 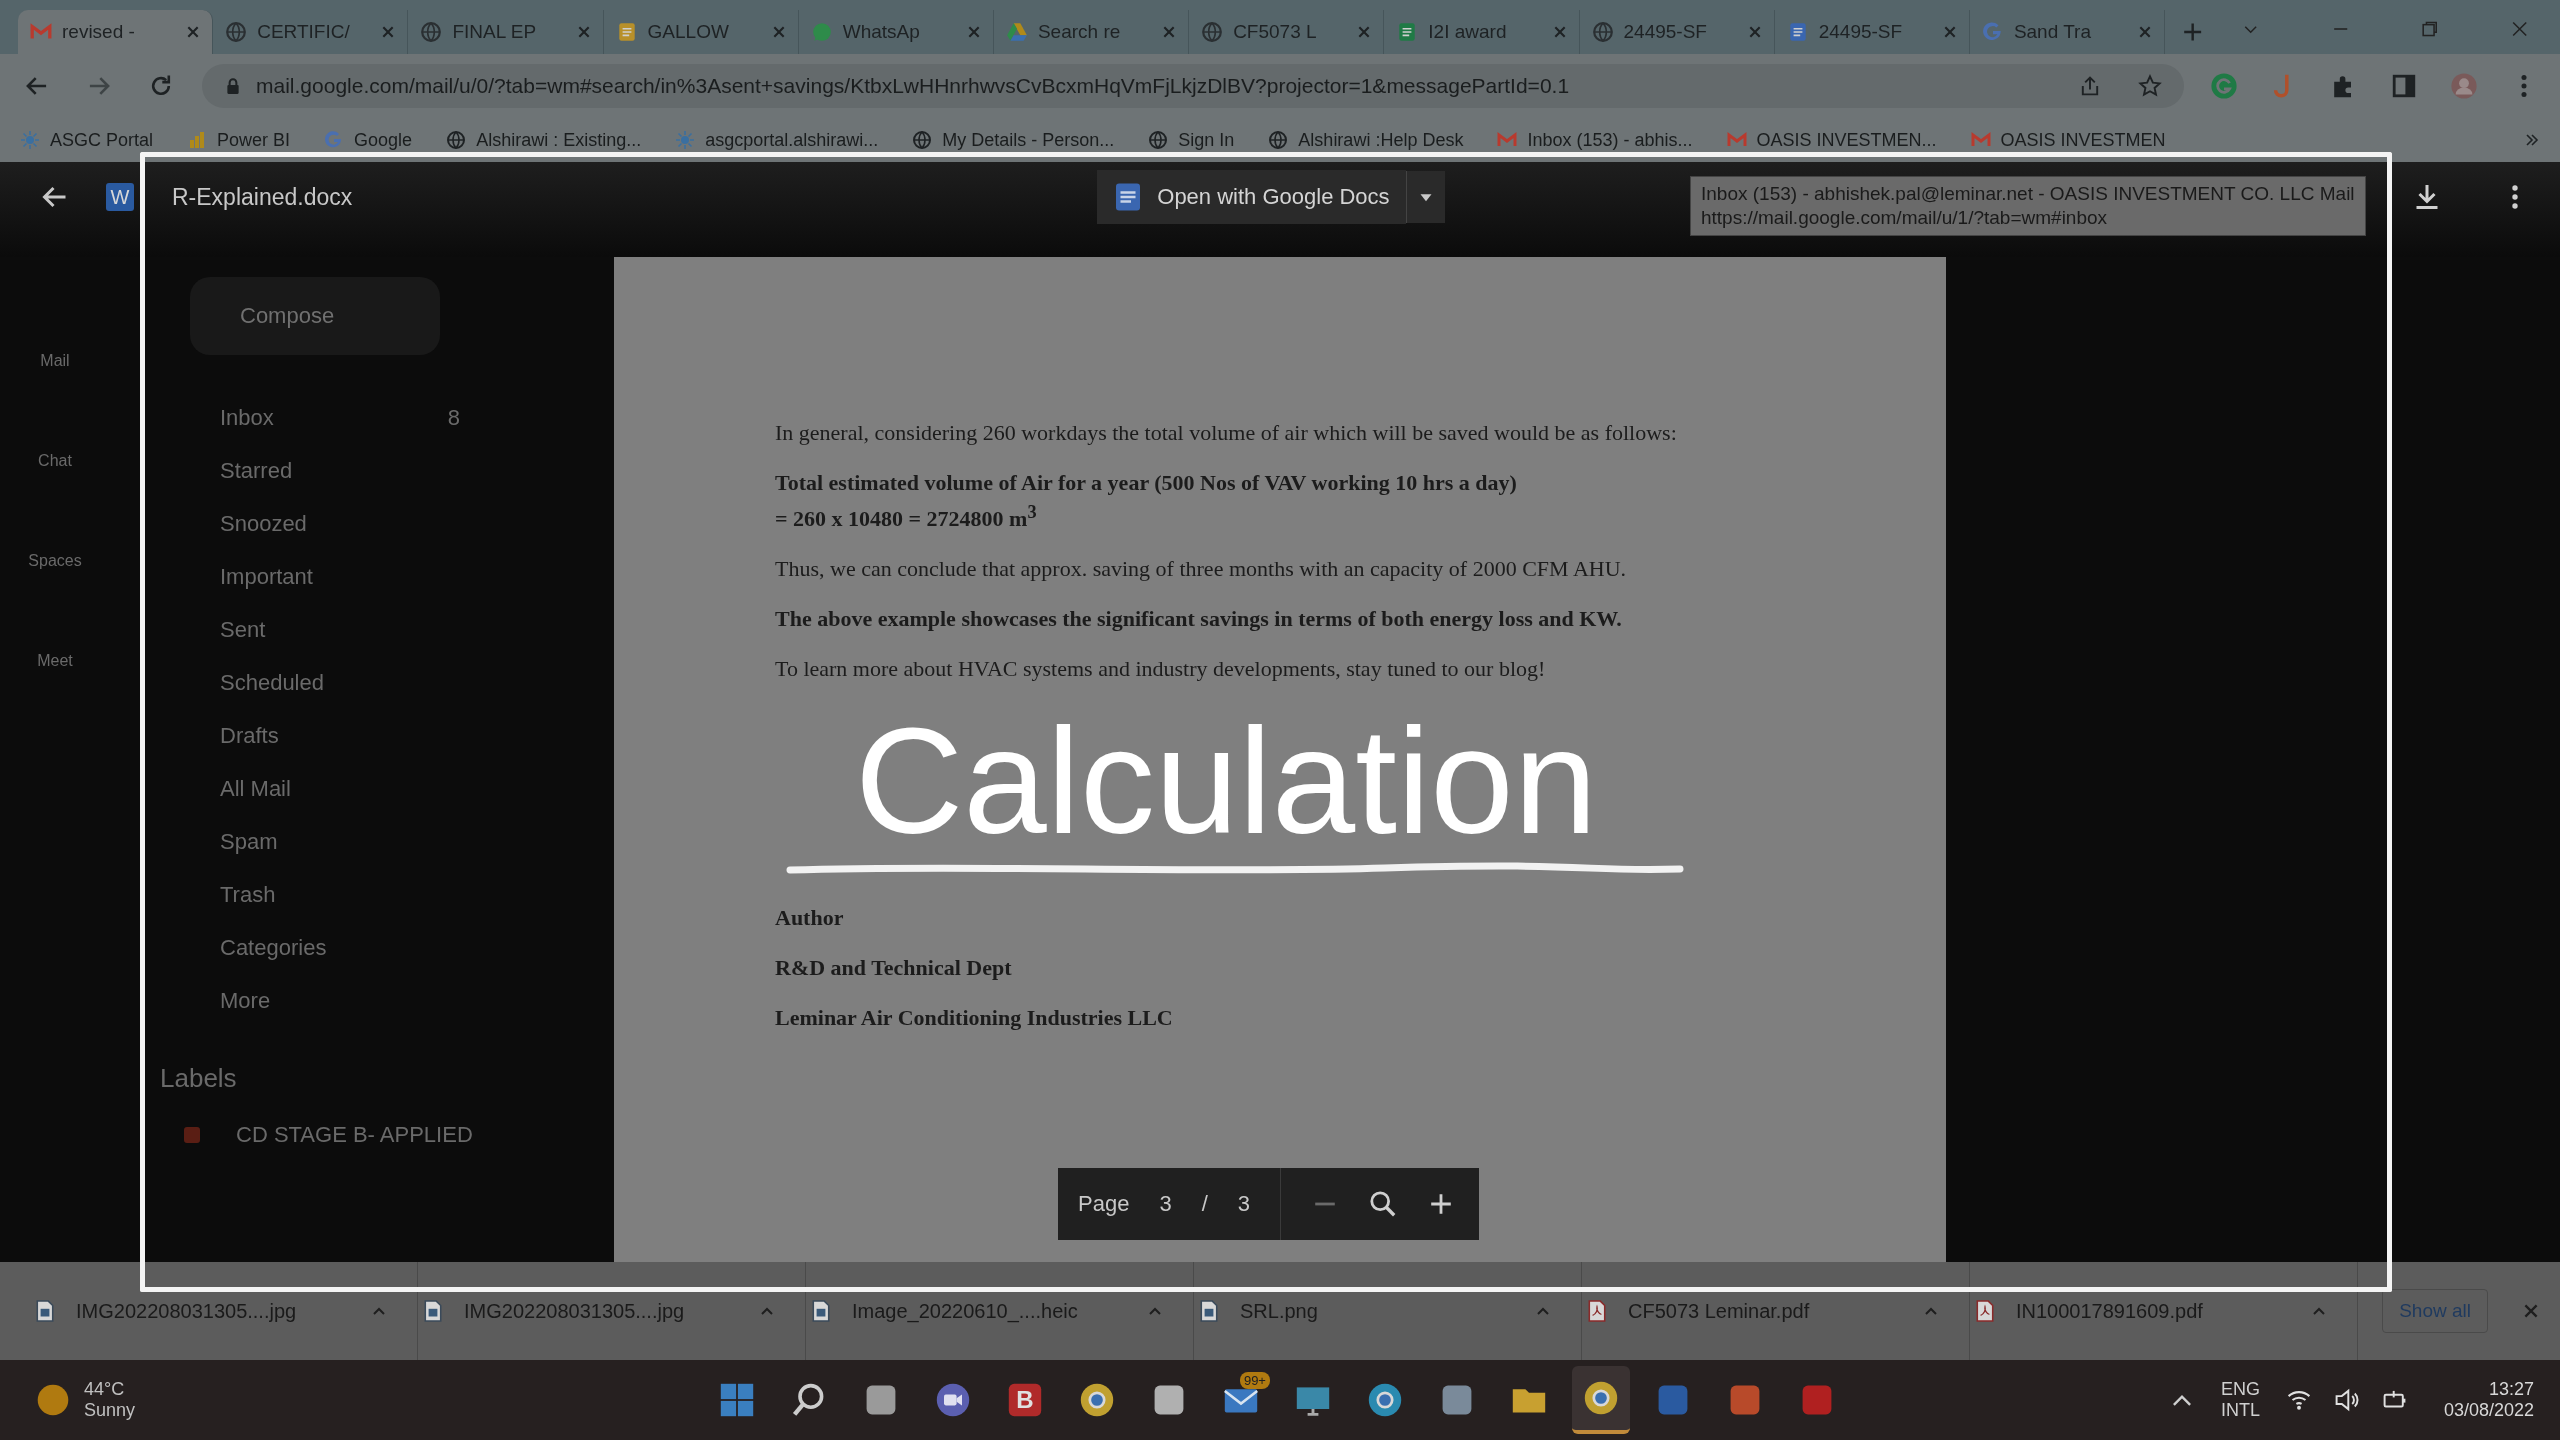 I want to click on language-indicator: ENG INTL, so click(x=2240, y=1400).